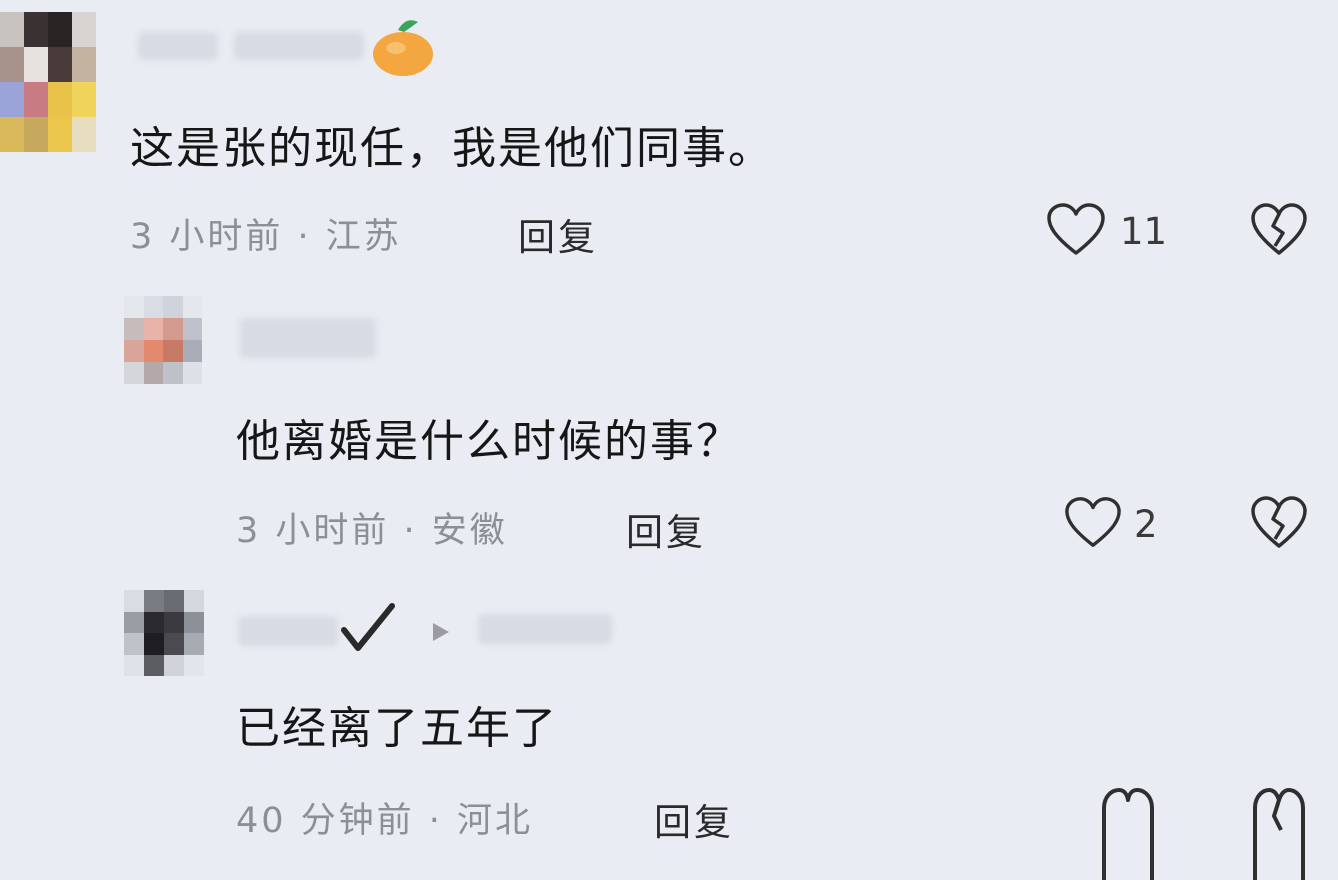  I want to click on comment-text: 这是张的现任，我是他们同事。, so click(452, 148).